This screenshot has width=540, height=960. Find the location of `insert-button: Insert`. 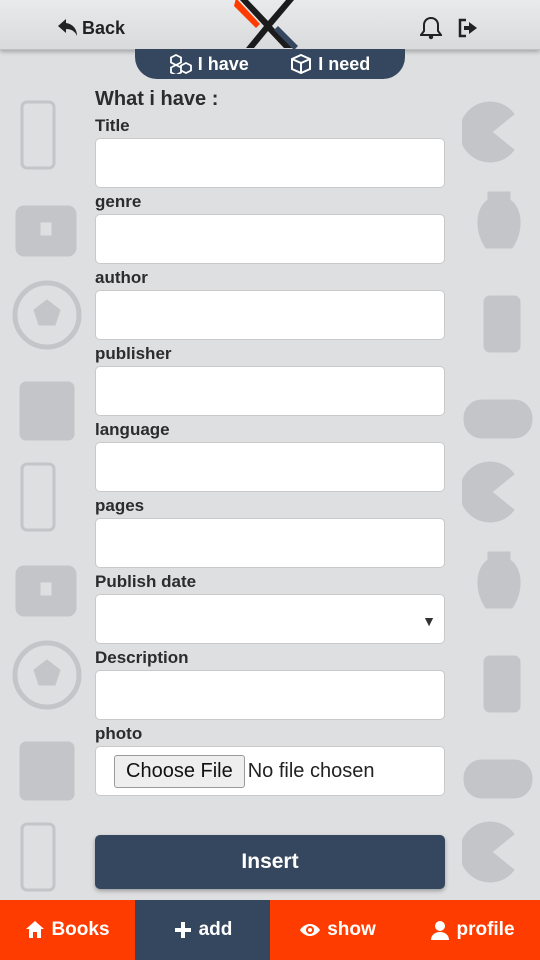

insert-button: Insert is located at coordinates (270, 862).